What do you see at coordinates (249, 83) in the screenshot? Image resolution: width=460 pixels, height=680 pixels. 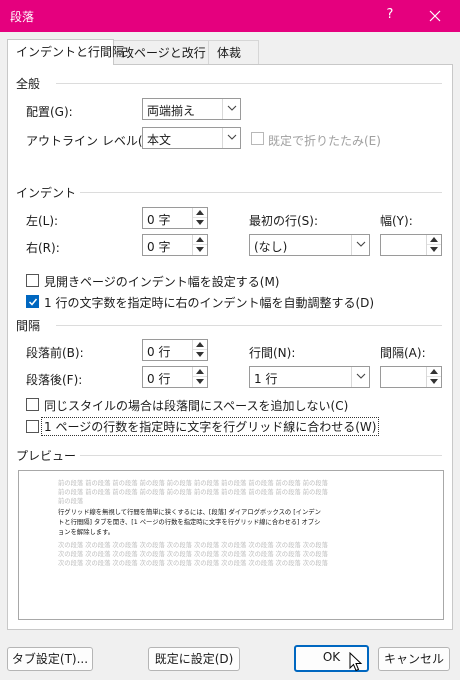 I see `general-separator` at bounding box center [249, 83].